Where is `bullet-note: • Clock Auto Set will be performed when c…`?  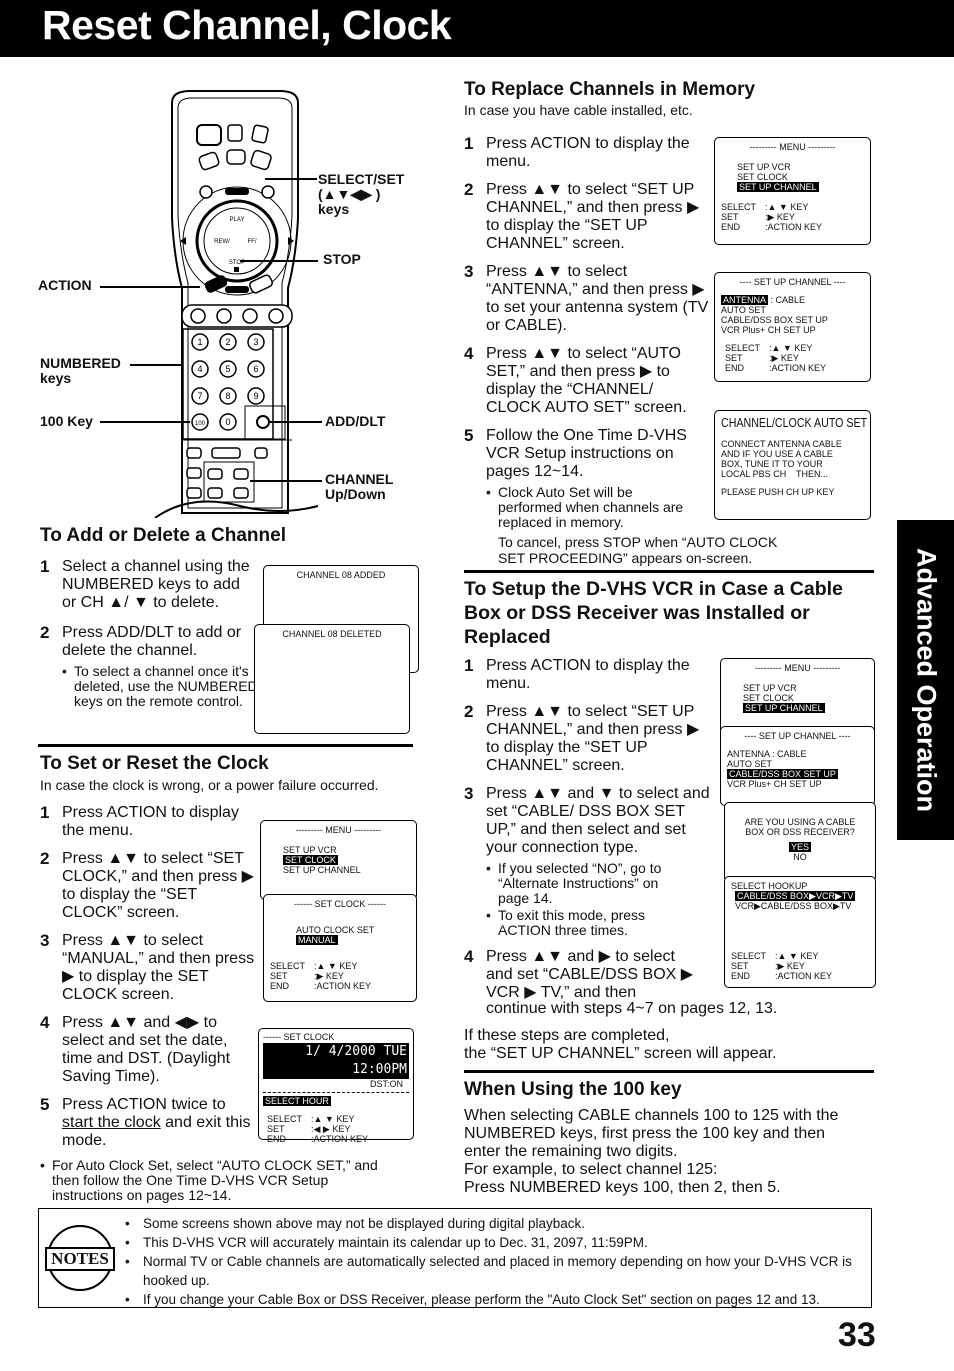
bullet-note: • Clock Auto Set will be performed when c… is located at coordinates (586, 507).